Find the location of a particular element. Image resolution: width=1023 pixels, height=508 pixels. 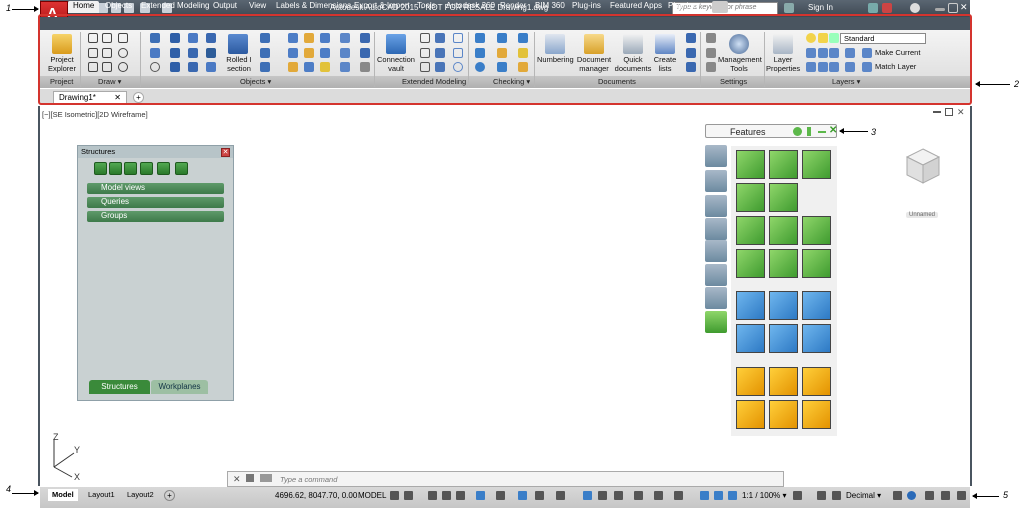

selection-filter-icon is located at coordinates (638, 495).